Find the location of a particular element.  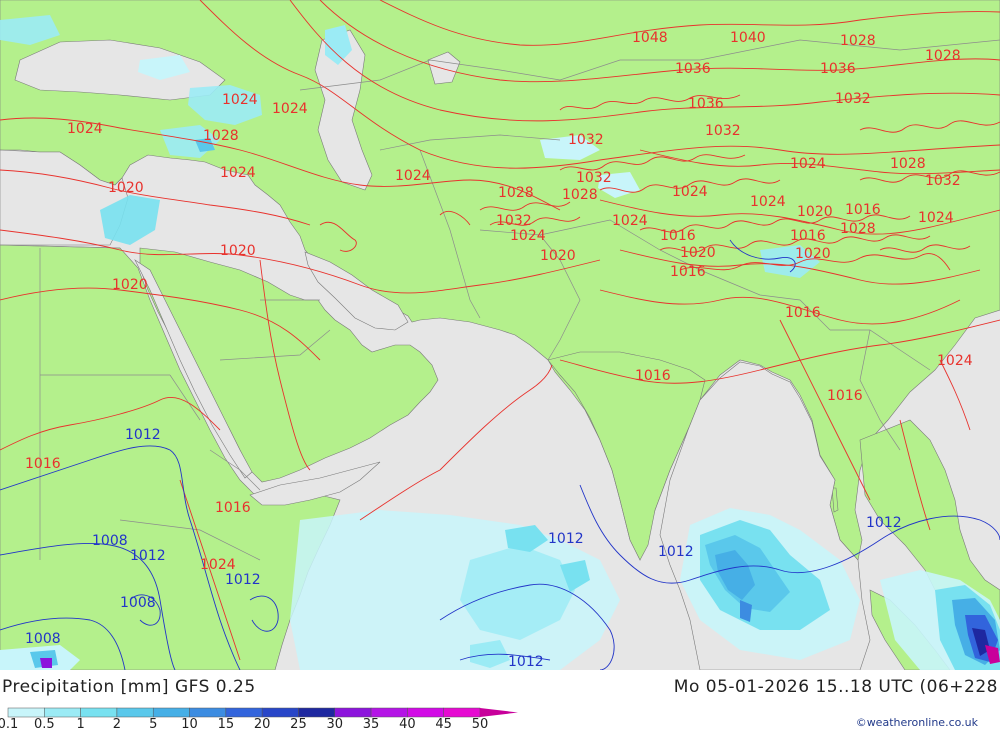

legend-tick-label: 40 is located at coordinates (407, 724).